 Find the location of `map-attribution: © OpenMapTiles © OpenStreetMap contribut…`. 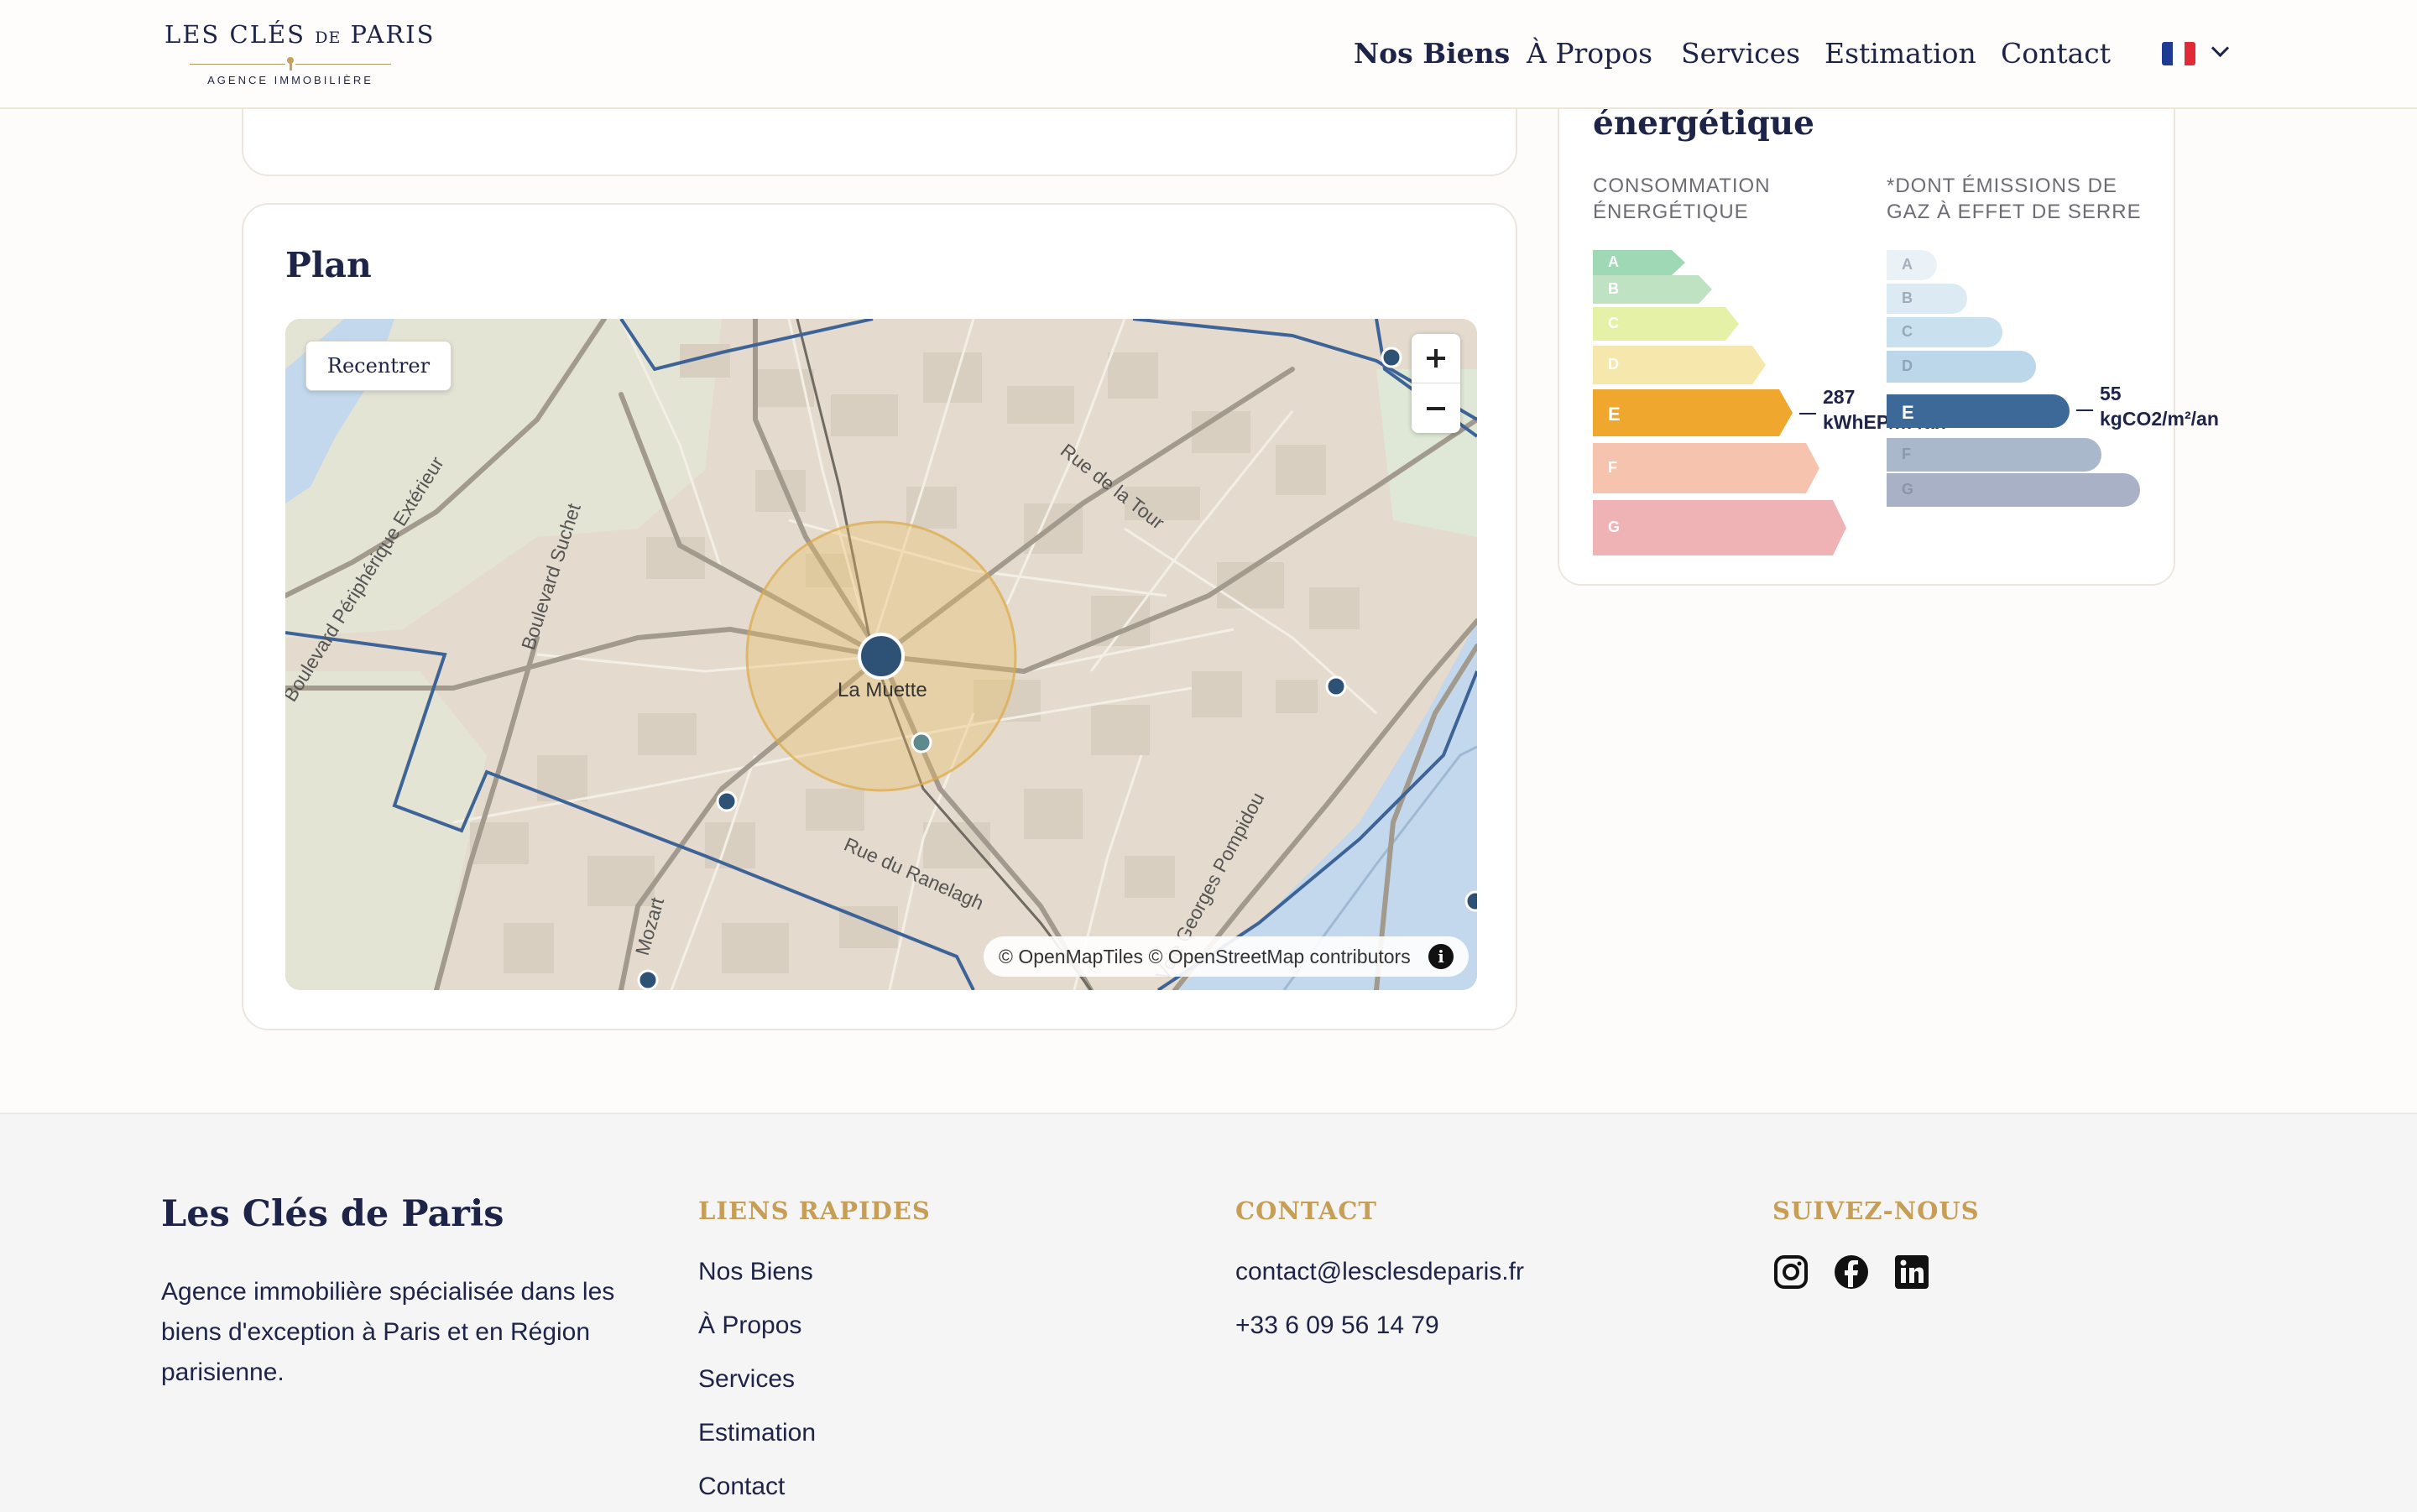

map-attribution: © OpenMapTiles © OpenStreetMap contribut… is located at coordinates (1226, 956).